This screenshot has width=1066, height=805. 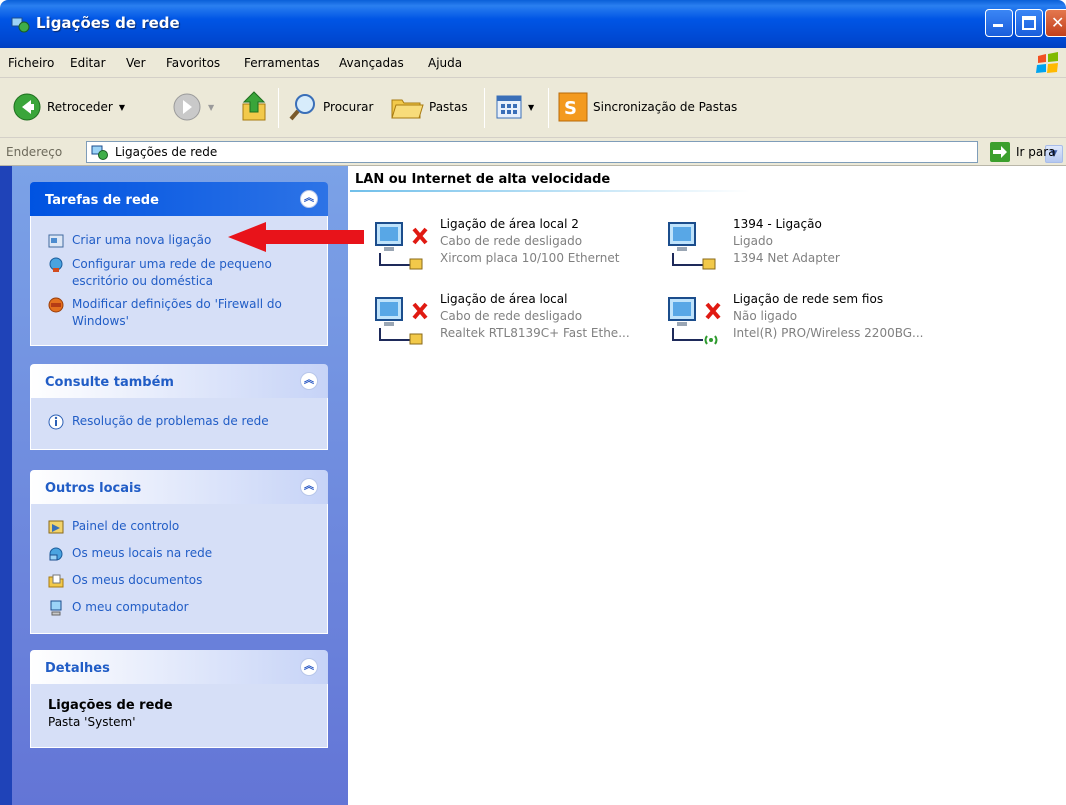 What do you see at coordinates (102, 200) in the screenshot?
I see `network-tasks-title: Tarefas de rede` at bounding box center [102, 200].